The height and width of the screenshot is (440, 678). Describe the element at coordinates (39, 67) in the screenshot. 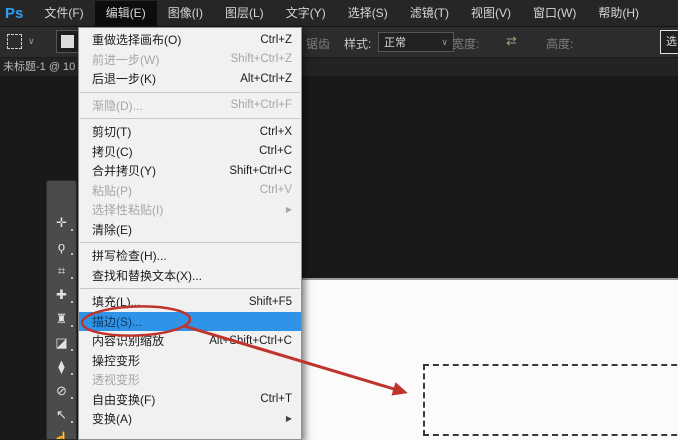

I see `document-tab: 未标题-1 @ 10` at that location.